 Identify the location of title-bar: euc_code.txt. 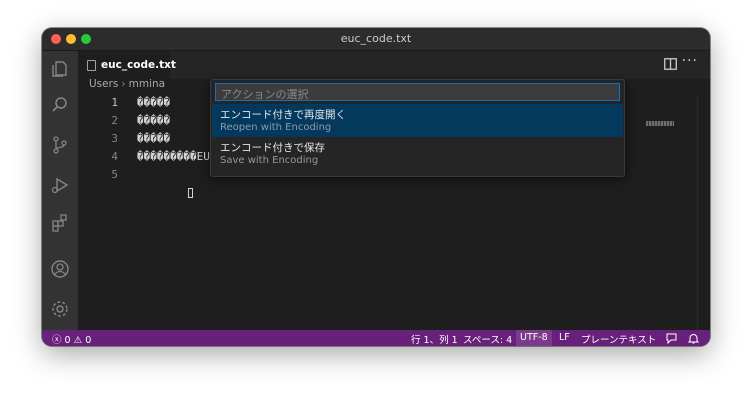
(376, 39).